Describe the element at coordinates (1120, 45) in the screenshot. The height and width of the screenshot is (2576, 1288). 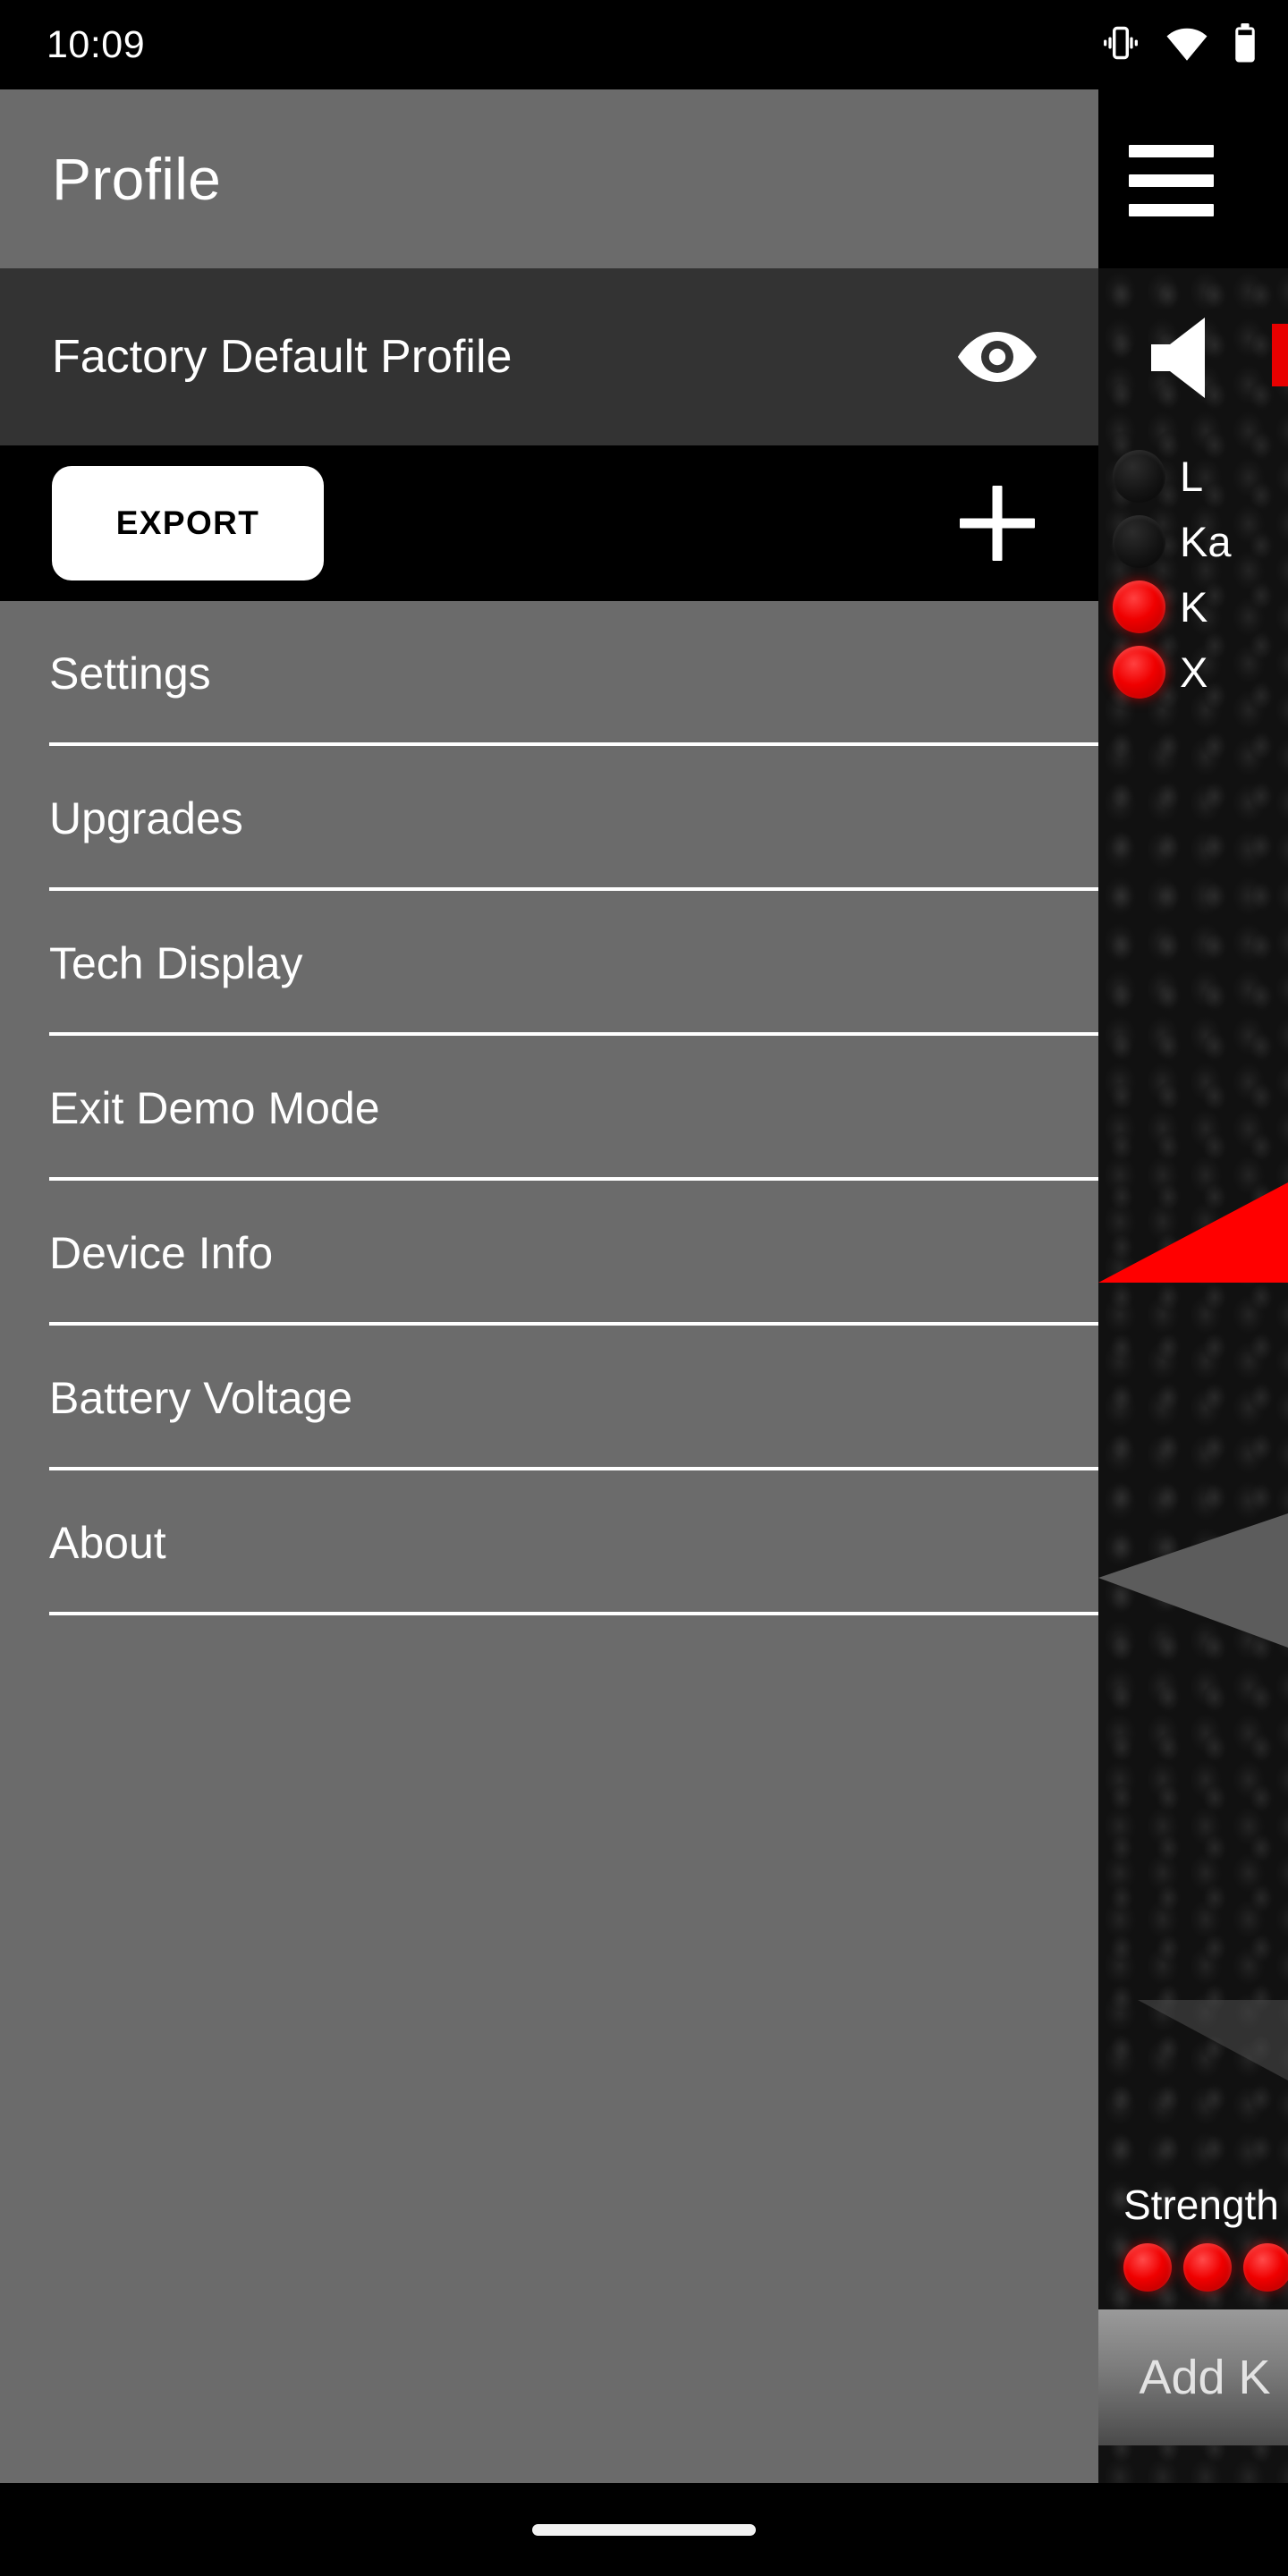
I see `vibrate-icon` at that location.